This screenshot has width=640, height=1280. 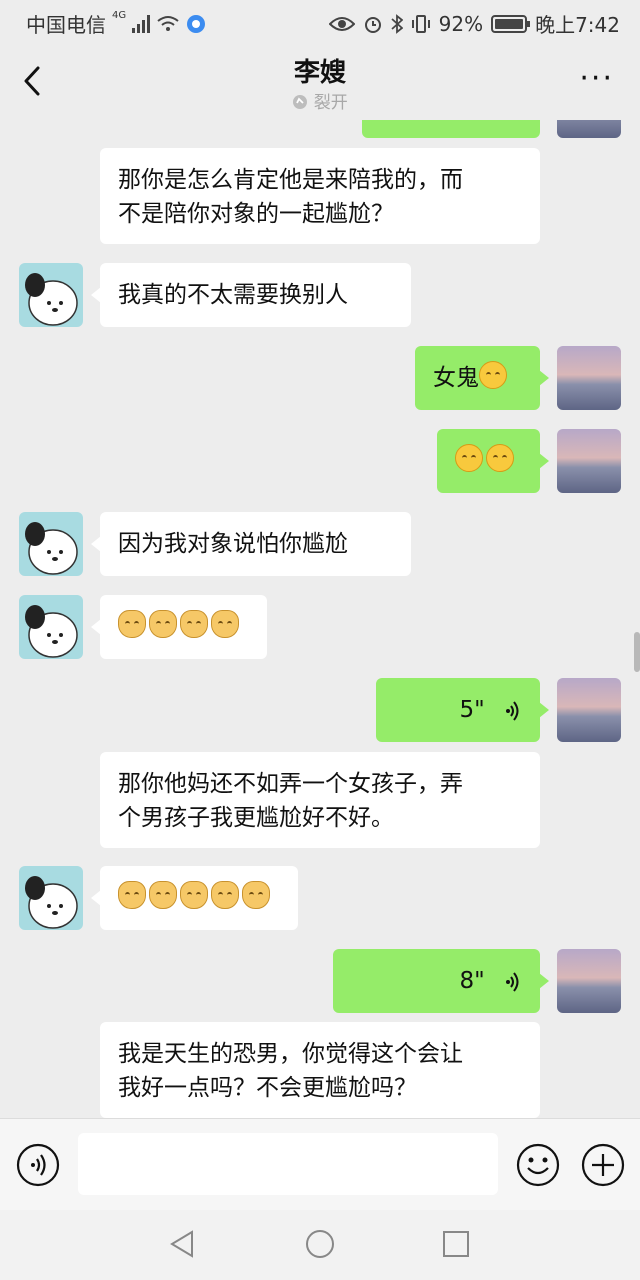 I want to click on message-bubble: 因为我对象说怕你尴尬, so click(x=251, y=544).